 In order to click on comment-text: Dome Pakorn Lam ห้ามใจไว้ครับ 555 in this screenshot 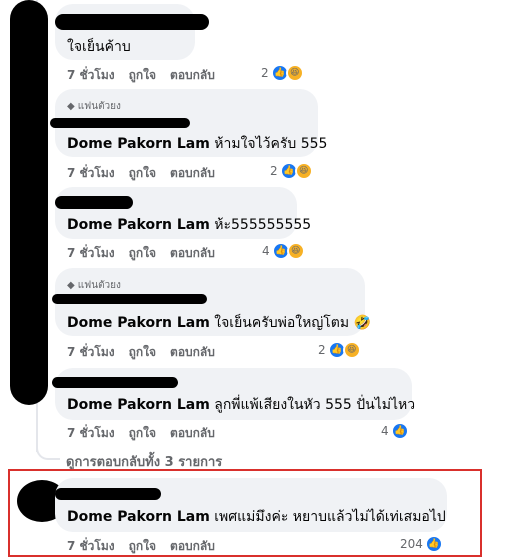, I will do `click(197, 144)`.